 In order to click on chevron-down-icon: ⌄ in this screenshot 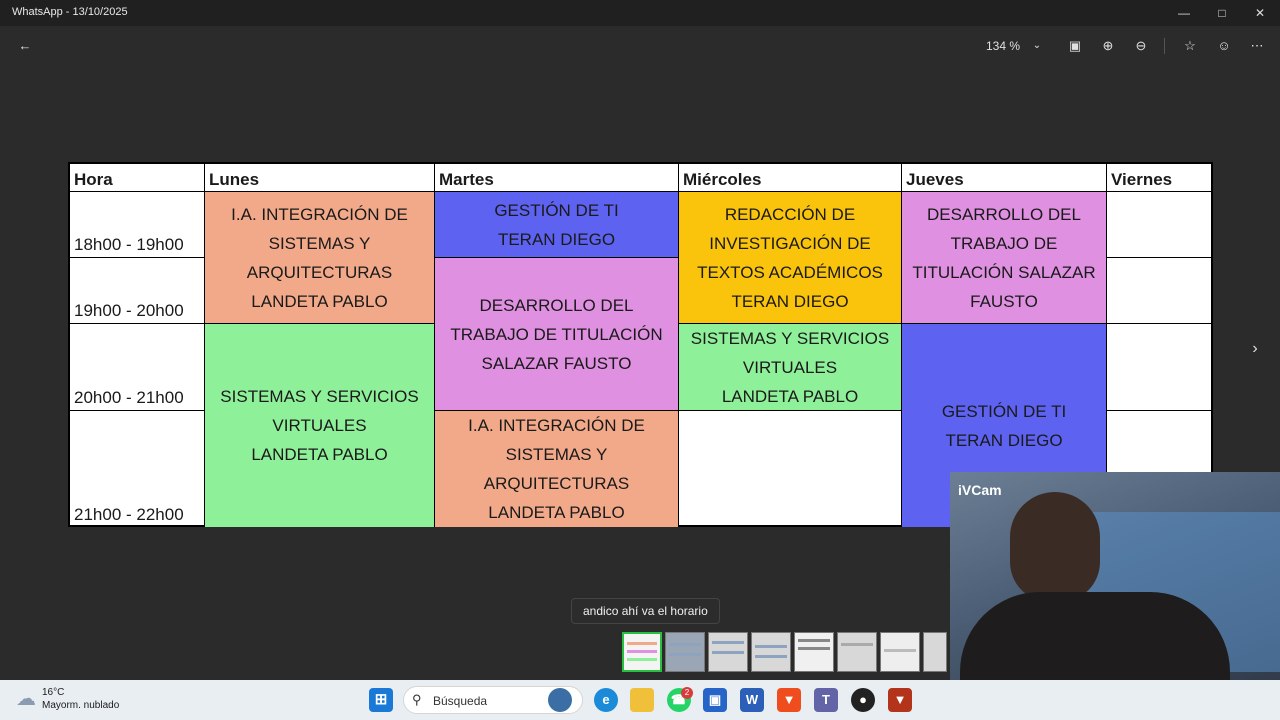, I will do `click(1037, 46)`.